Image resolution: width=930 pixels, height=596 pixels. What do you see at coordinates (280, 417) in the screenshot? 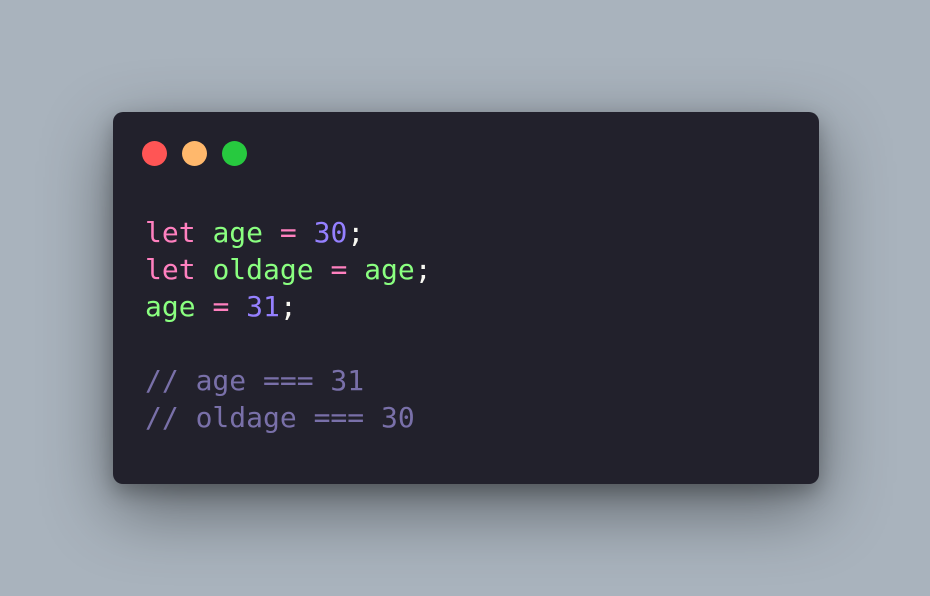
I see `code-comment: // oldage === 30` at bounding box center [280, 417].